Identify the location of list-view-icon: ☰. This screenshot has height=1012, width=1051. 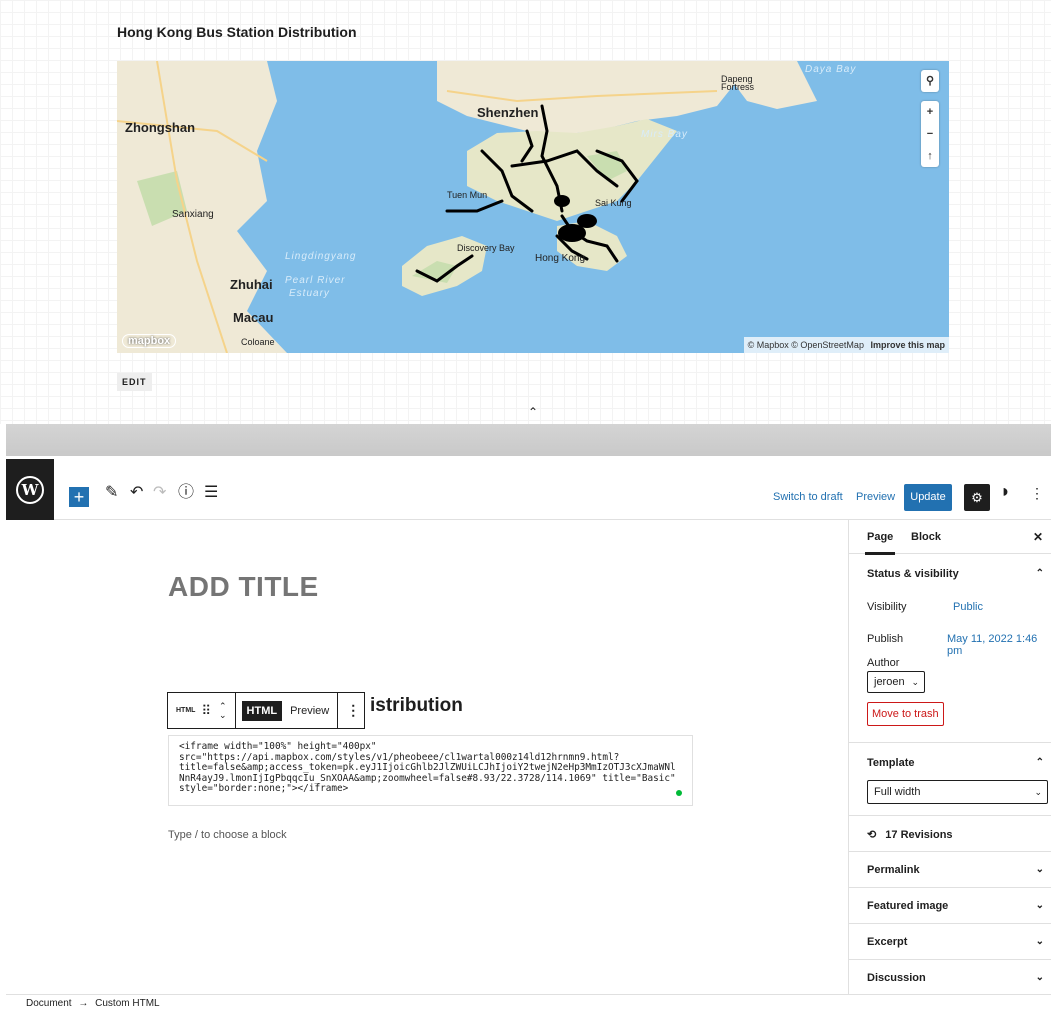
(211, 493).